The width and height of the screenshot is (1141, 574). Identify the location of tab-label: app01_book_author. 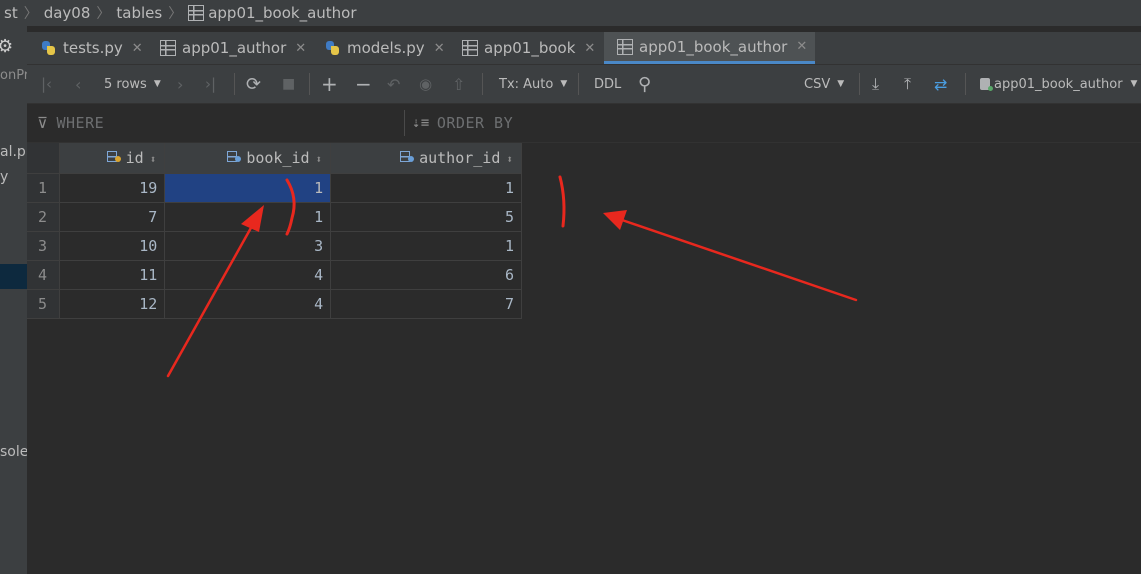
(713, 46).